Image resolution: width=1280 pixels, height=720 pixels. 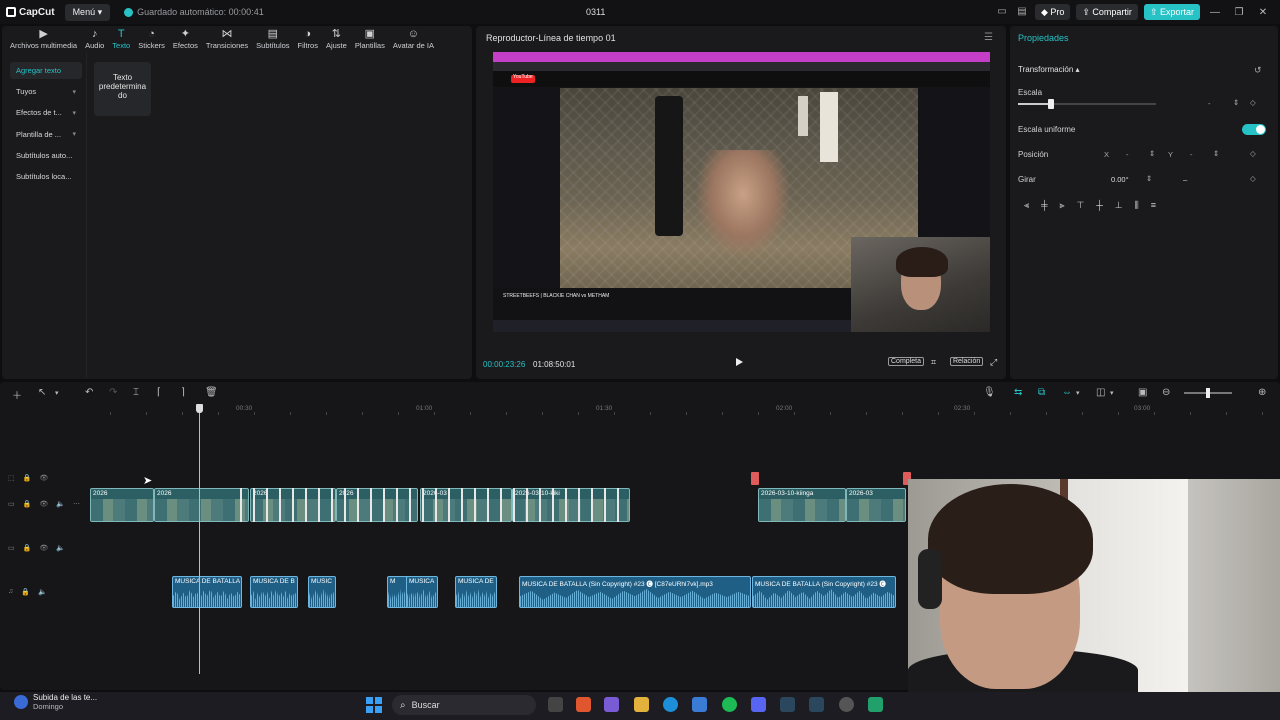 I want to click on align-vcenter-icon: ┼, so click(x=1099, y=205).